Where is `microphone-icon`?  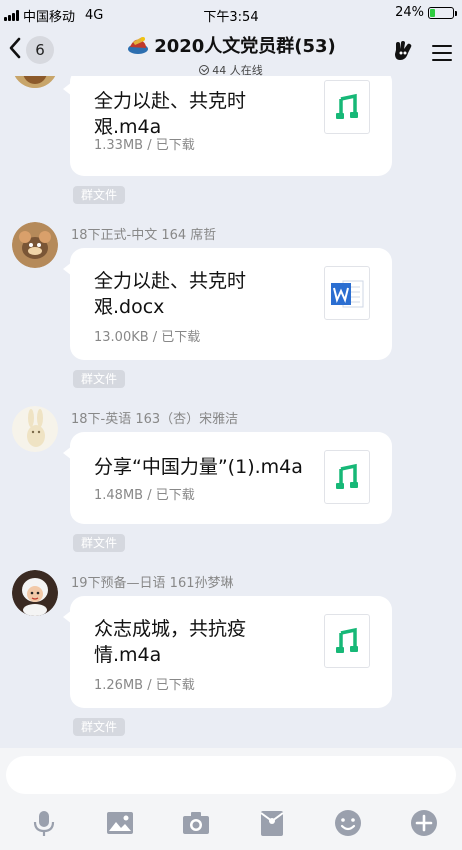 microphone-icon is located at coordinates (44, 823).